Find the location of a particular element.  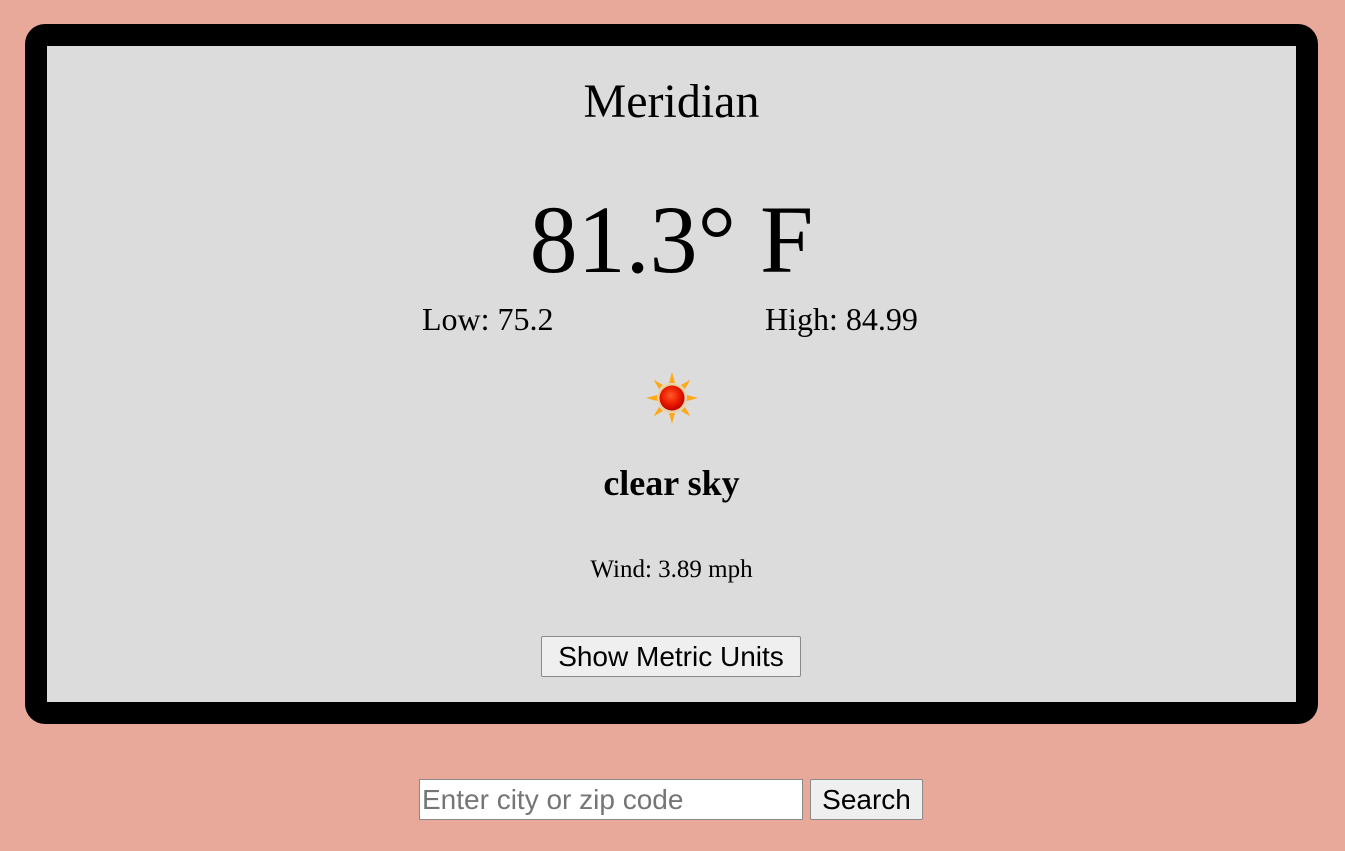

wind-speed: Wind: 3.89 mph is located at coordinates (671, 569).